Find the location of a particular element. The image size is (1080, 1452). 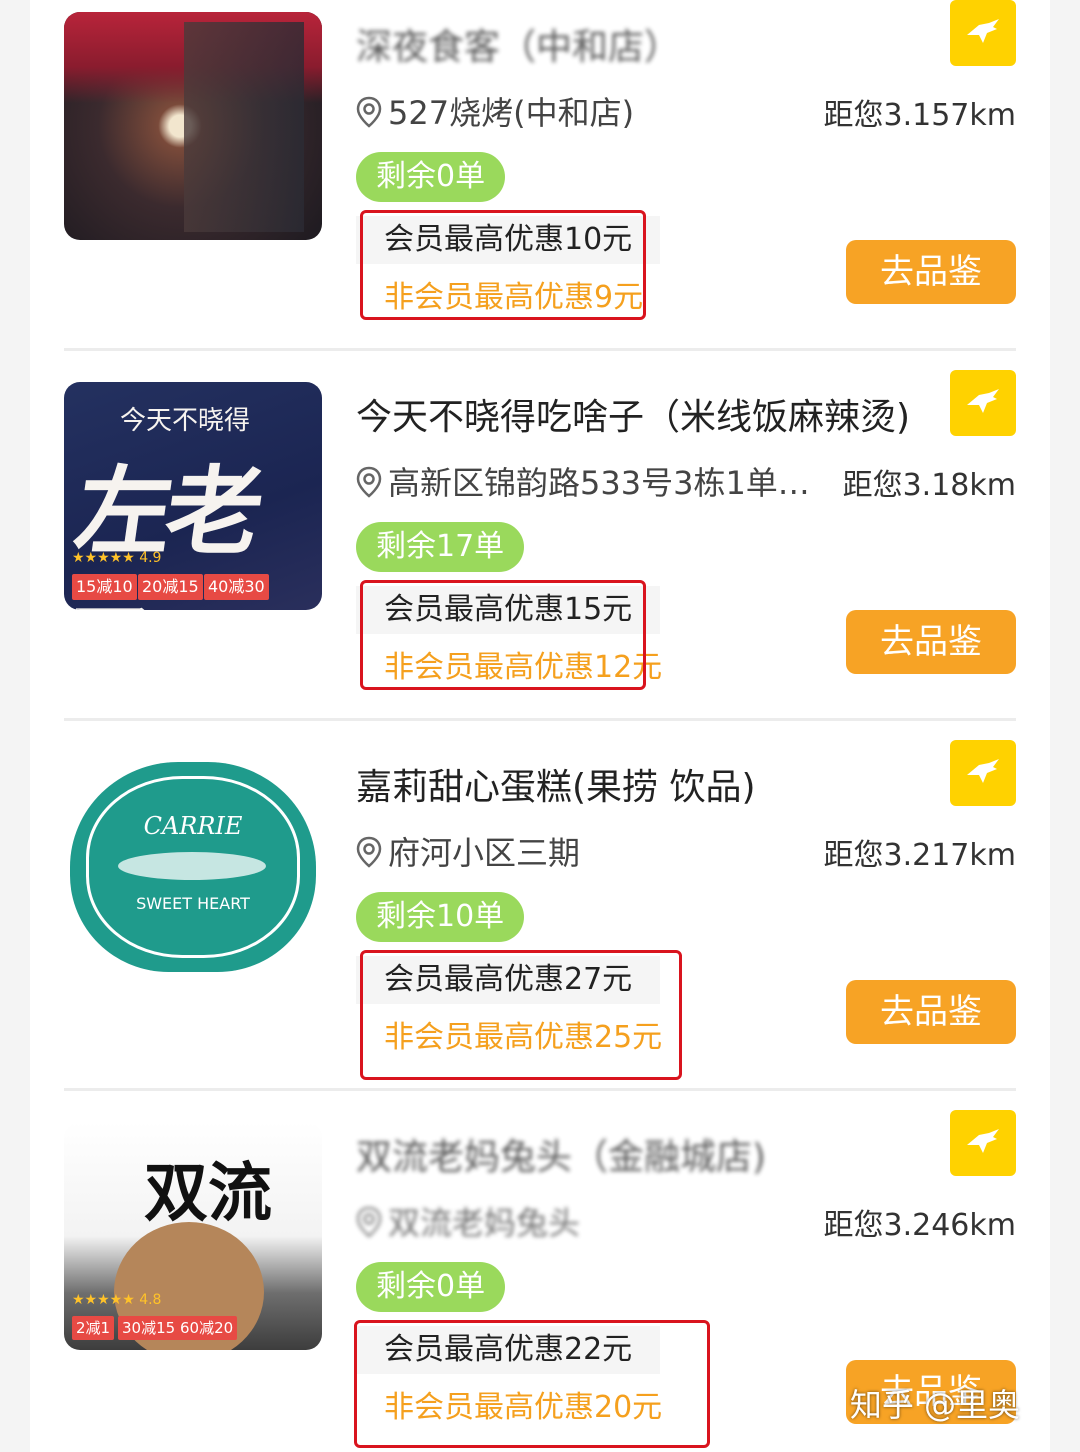

address-text: 府河小区三期 is located at coordinates (484, 853).